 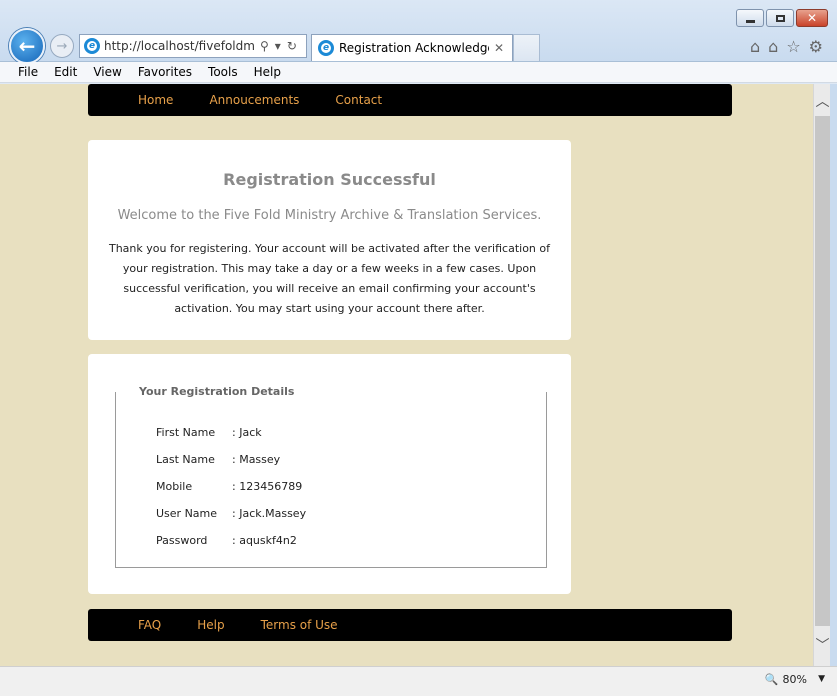 I want to click on menu-favorites: Favorites, so click(x=165, y=72).